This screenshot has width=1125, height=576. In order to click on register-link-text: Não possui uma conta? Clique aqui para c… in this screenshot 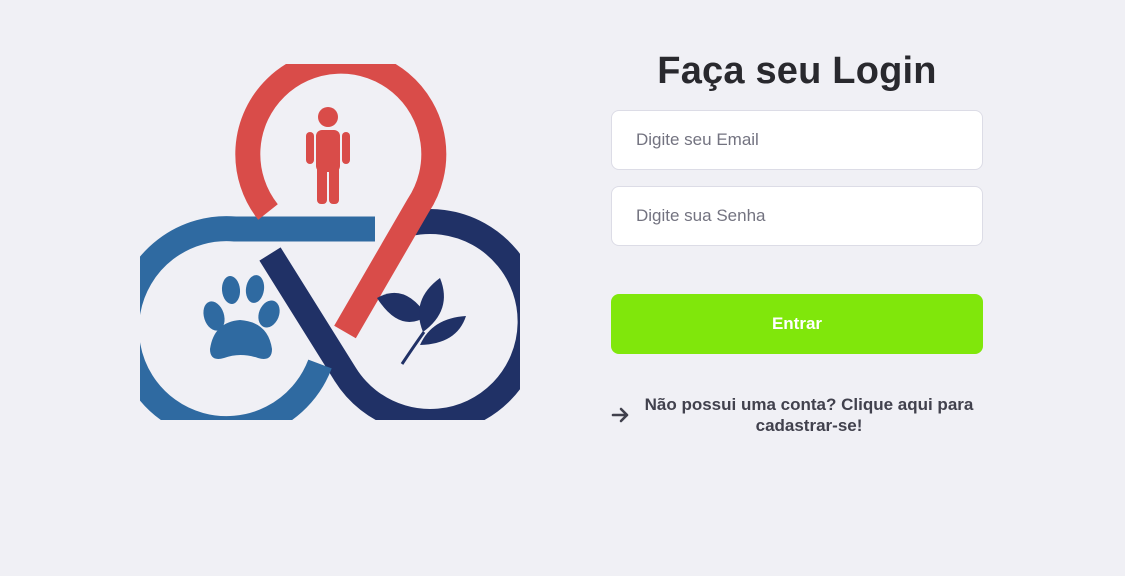, I will do `click(809, 415)`.